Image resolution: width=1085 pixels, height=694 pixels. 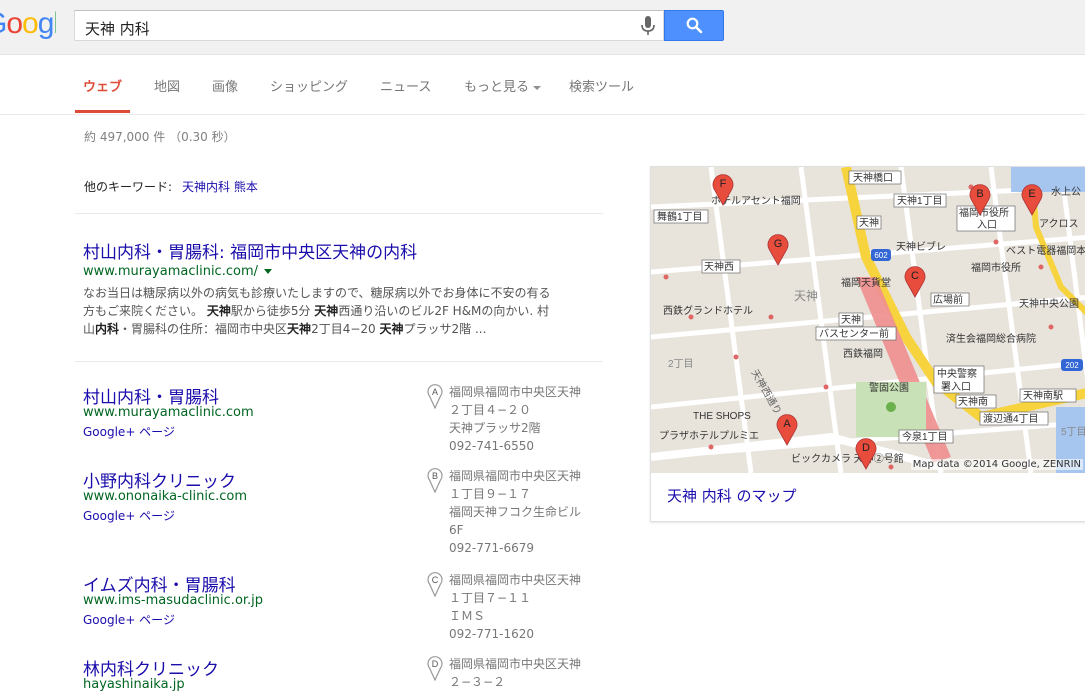 What do you see at coordinates (369, 25) in the screenshot?
I see `search-input: 天神 内科` at bounding box center [369, 25].